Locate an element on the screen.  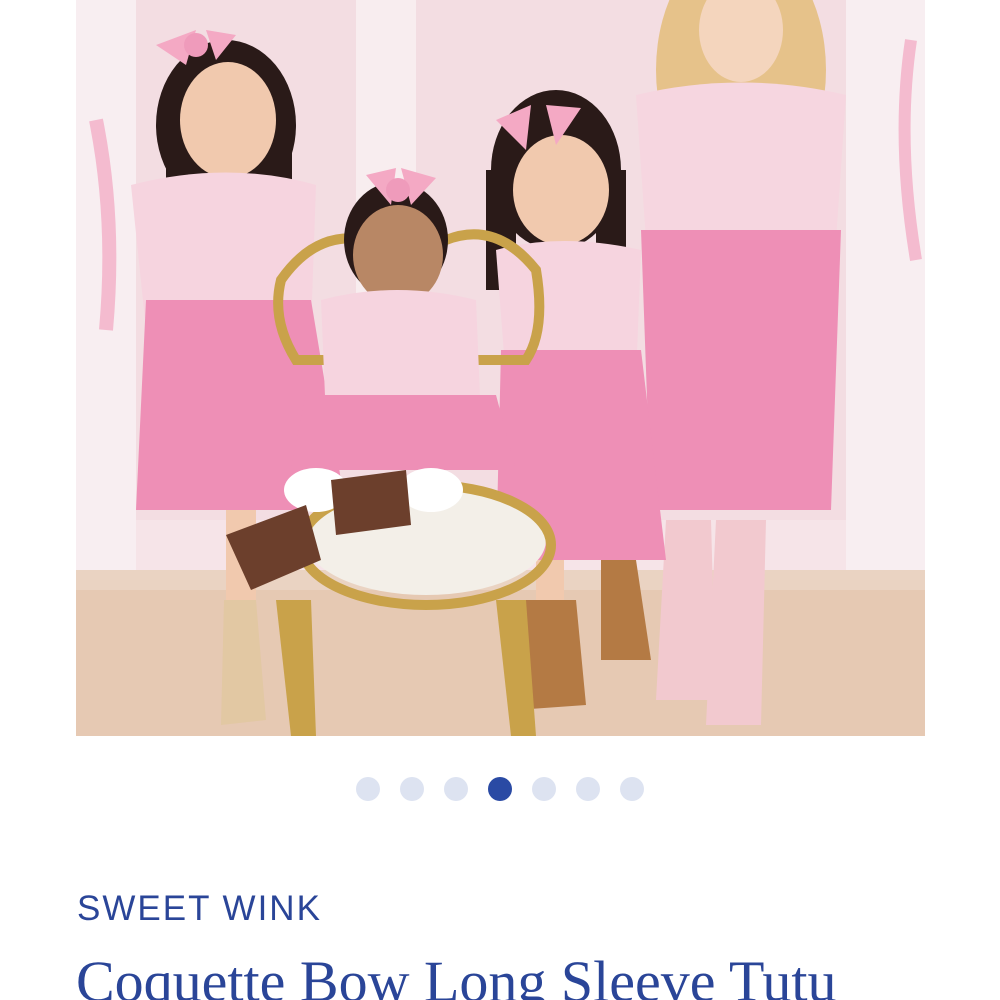
carousel-dot-4-active is located at coordinates (500, 789).